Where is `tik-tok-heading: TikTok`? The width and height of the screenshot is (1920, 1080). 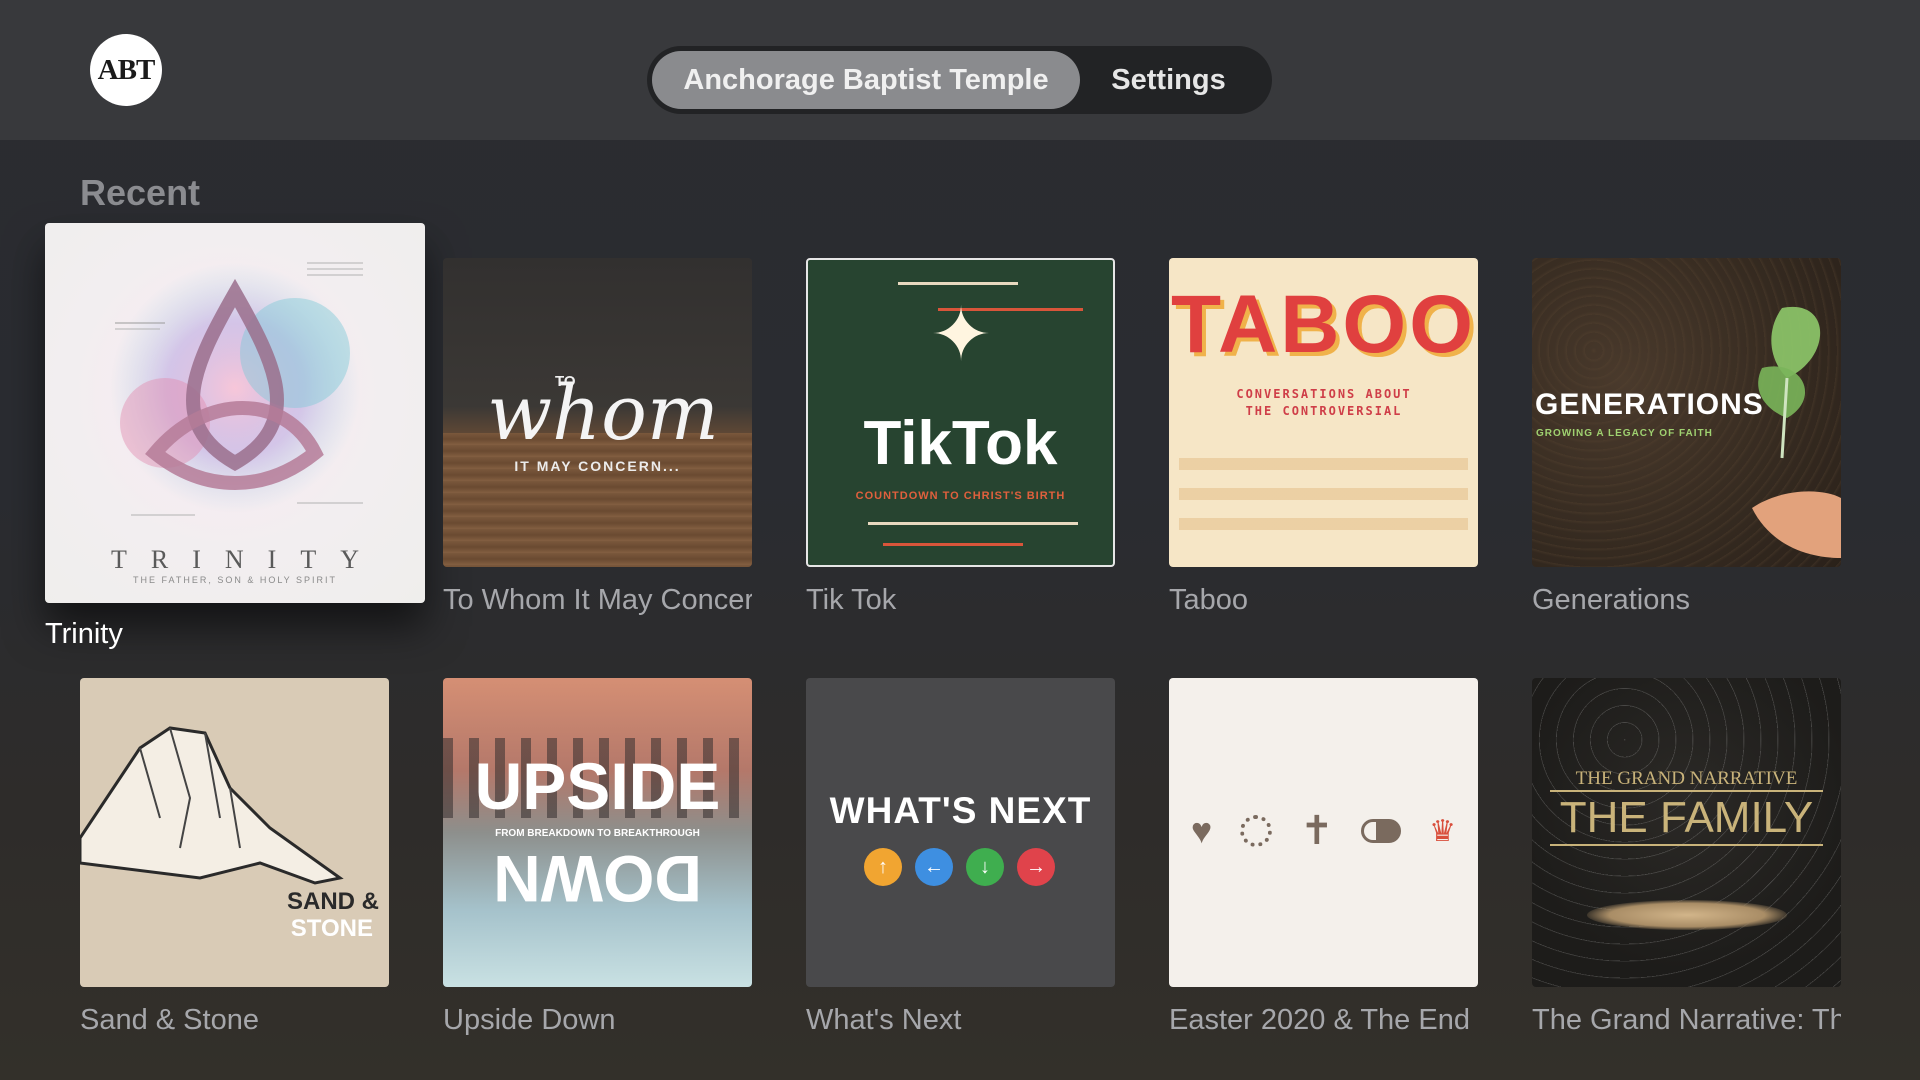
tik-tok-heading: TikTok is located at coordinates (960, 443).